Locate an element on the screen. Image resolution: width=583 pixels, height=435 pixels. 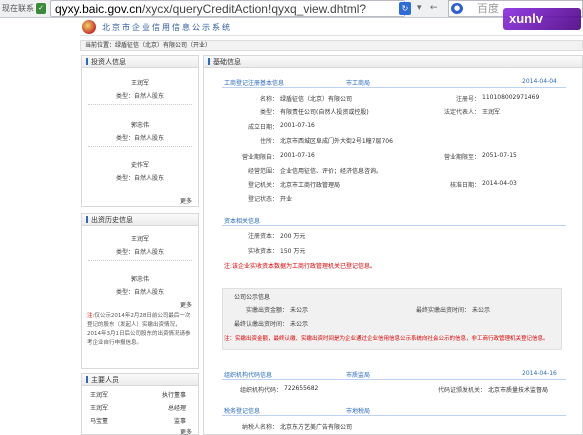
panel-heading: 出资历史信息 is located at coordinates (140, 220).